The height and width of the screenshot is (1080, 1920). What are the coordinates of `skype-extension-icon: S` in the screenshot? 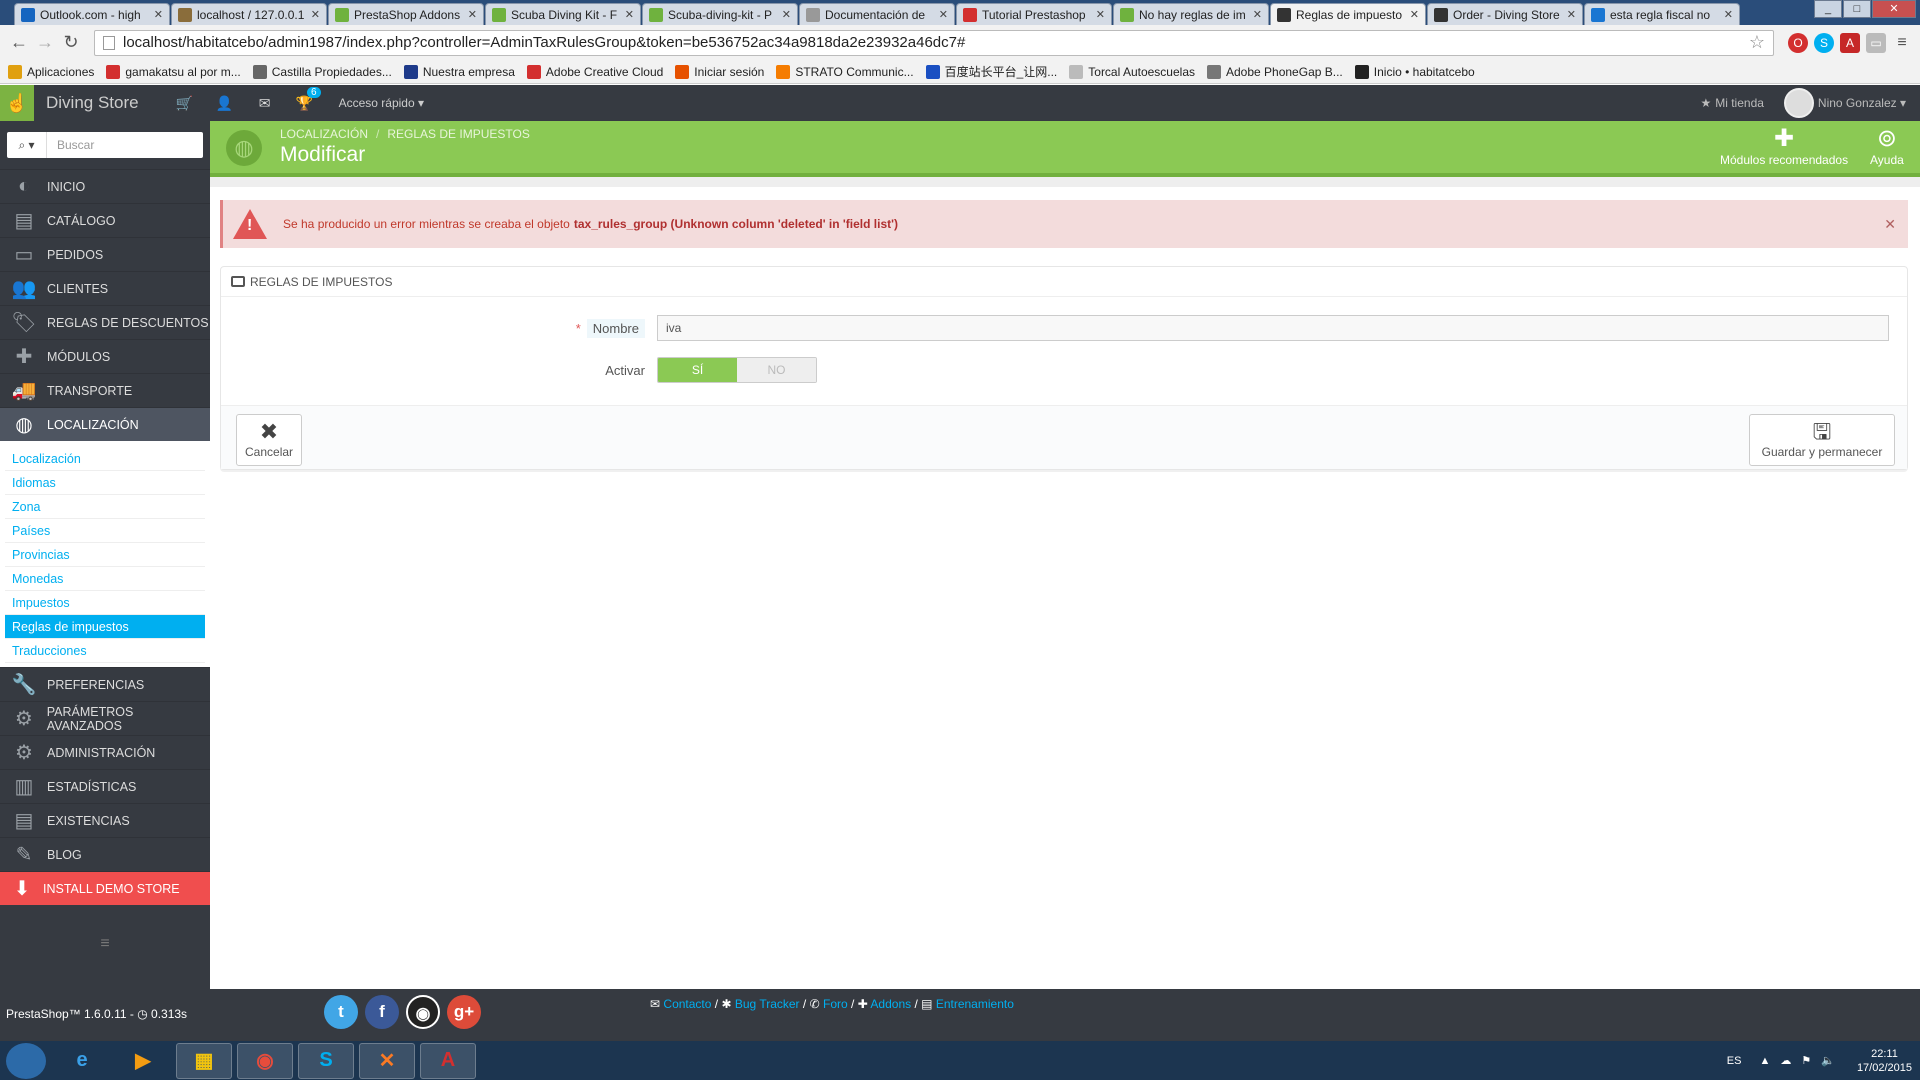 It's located at (1824, 42).